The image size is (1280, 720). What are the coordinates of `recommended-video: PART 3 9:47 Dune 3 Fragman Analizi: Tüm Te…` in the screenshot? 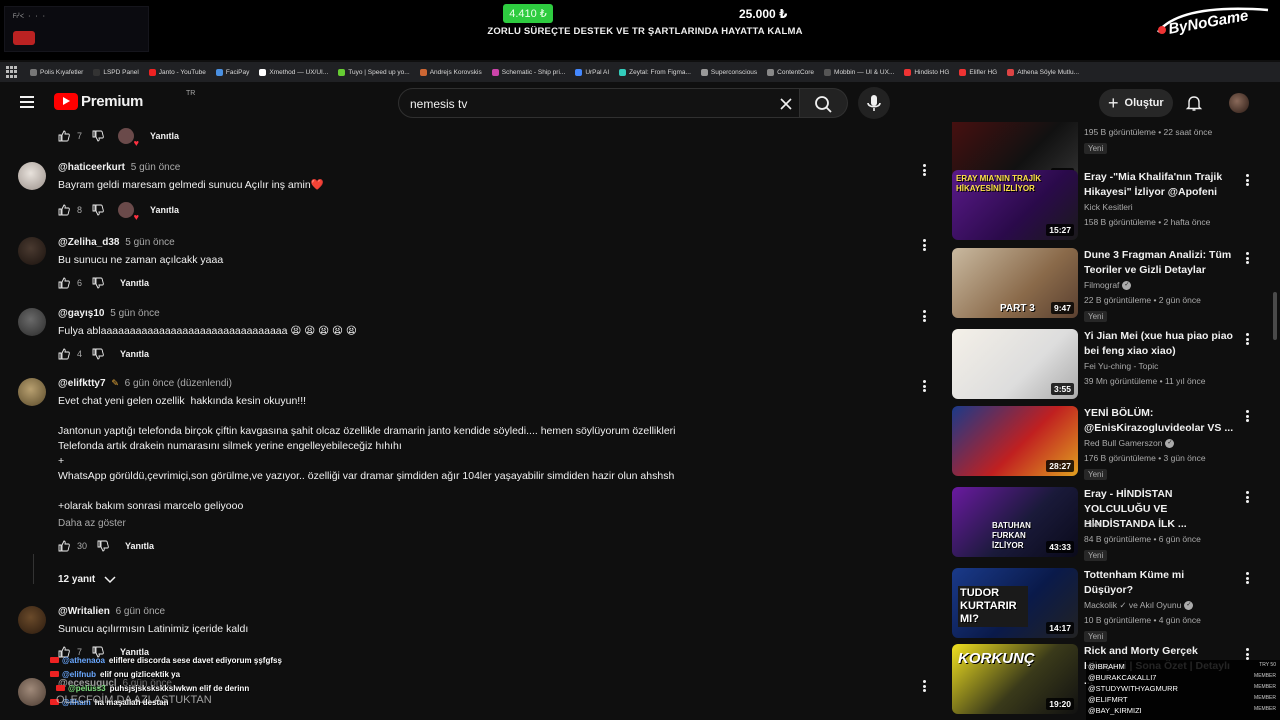 It's located at (1107, 285).